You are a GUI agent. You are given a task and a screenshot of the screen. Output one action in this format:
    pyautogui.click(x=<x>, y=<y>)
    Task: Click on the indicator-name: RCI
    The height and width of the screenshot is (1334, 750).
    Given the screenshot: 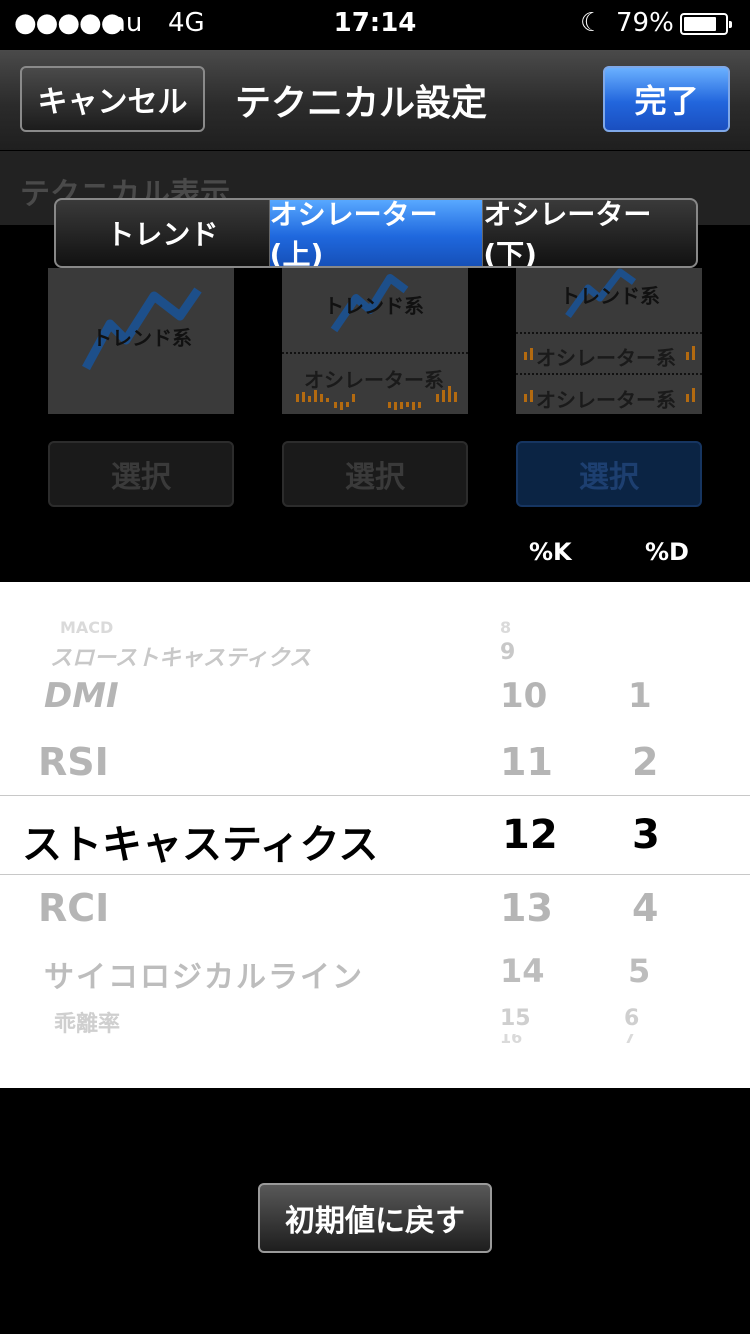 What is the action you would take?
    pyautogui.click(x=74, y=908)
    